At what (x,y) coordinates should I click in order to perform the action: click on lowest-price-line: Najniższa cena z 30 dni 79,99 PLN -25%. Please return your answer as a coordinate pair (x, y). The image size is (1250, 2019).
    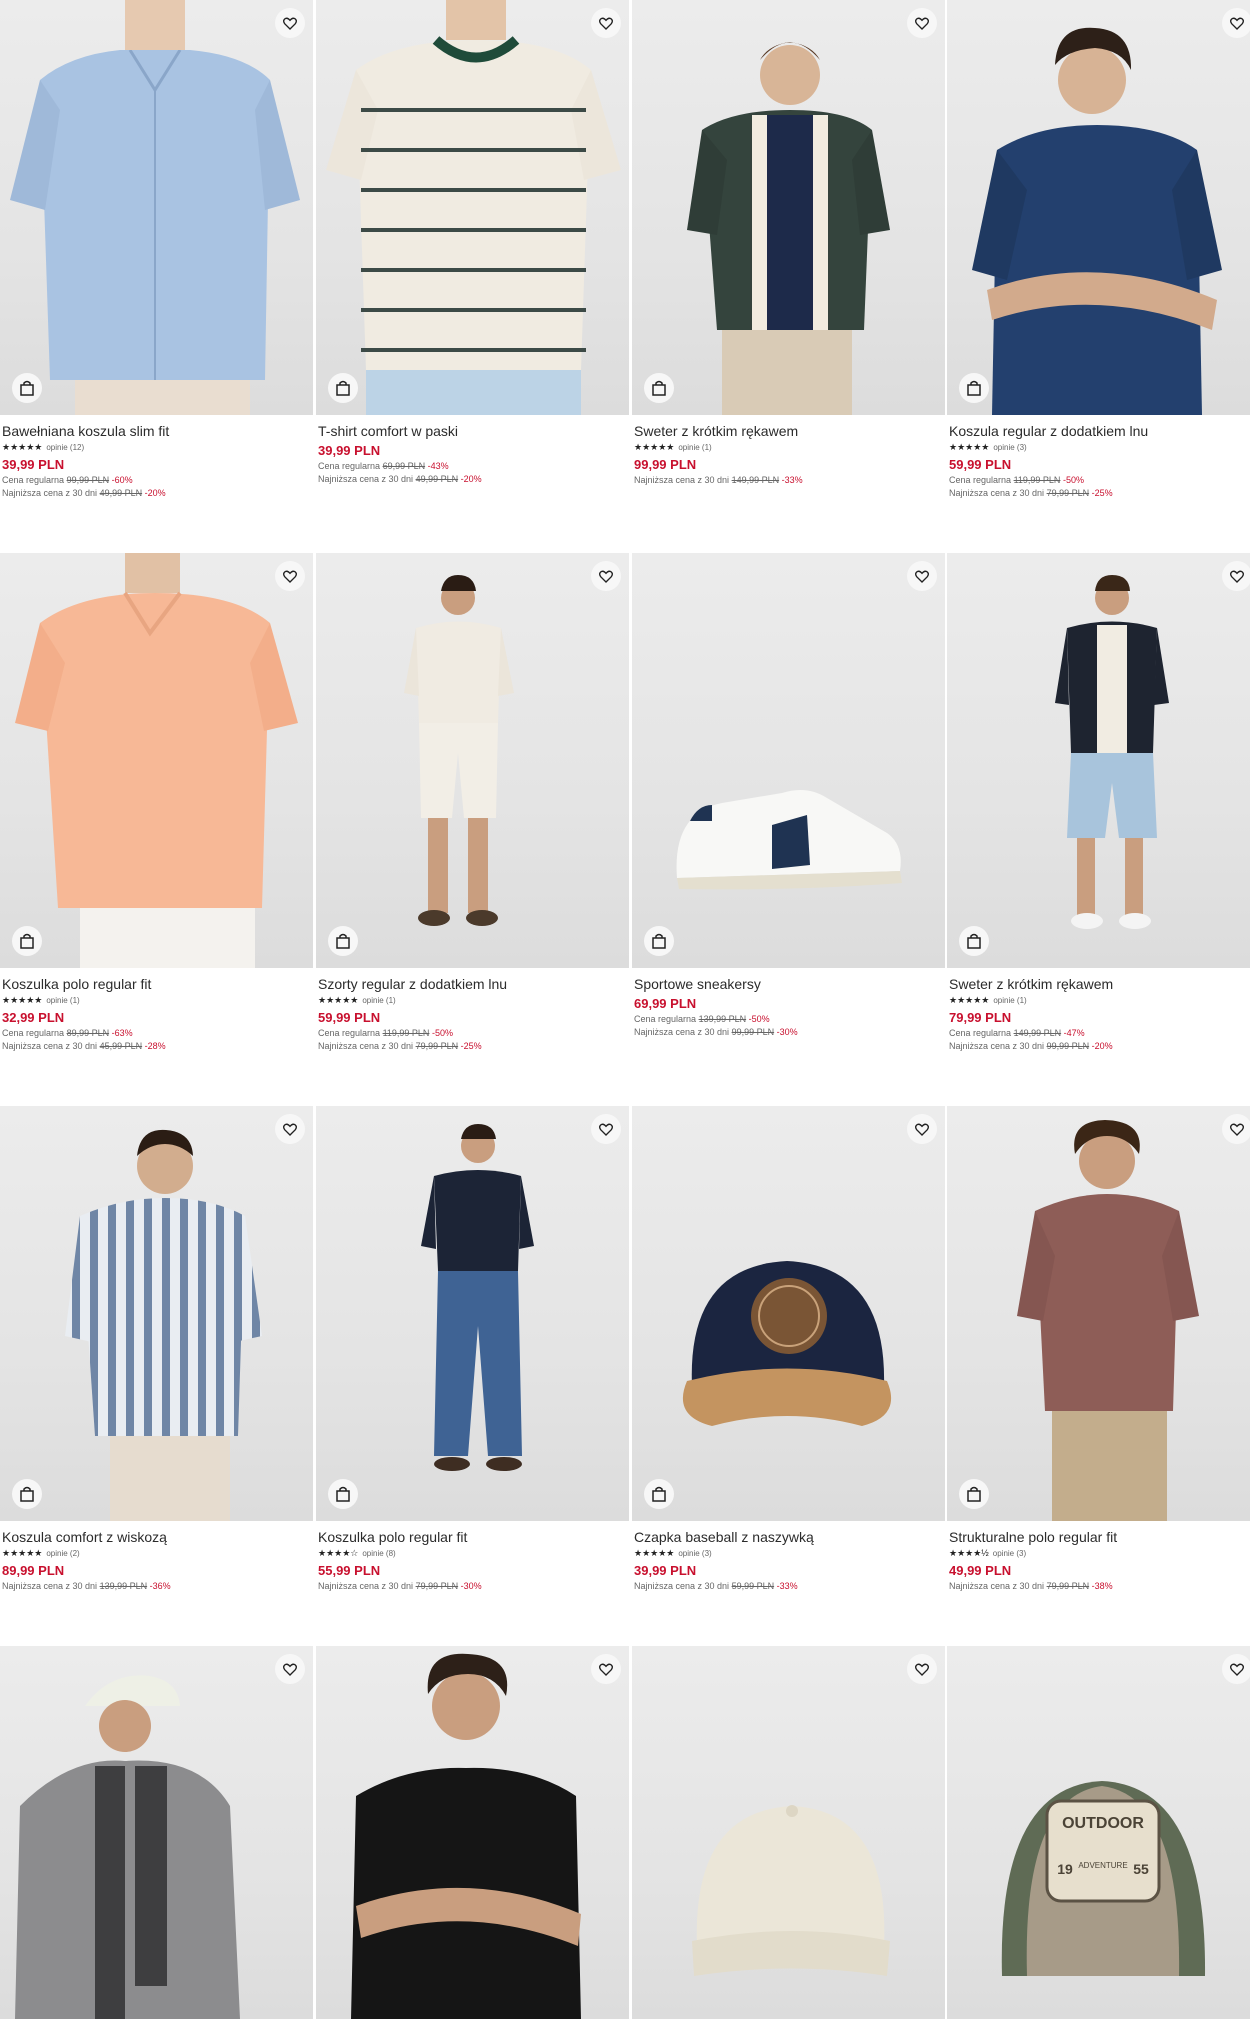
    Looking at the image, I should click on (472, 1046).